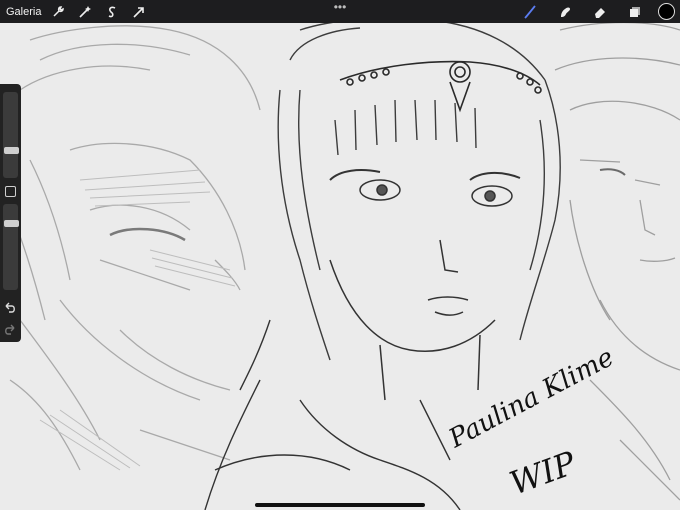 The height and width of the screenshot is (510, 680). Describe the element at coordinates (24, 12) in the screenshot. I see `gallery-button: Galeria` at that location.